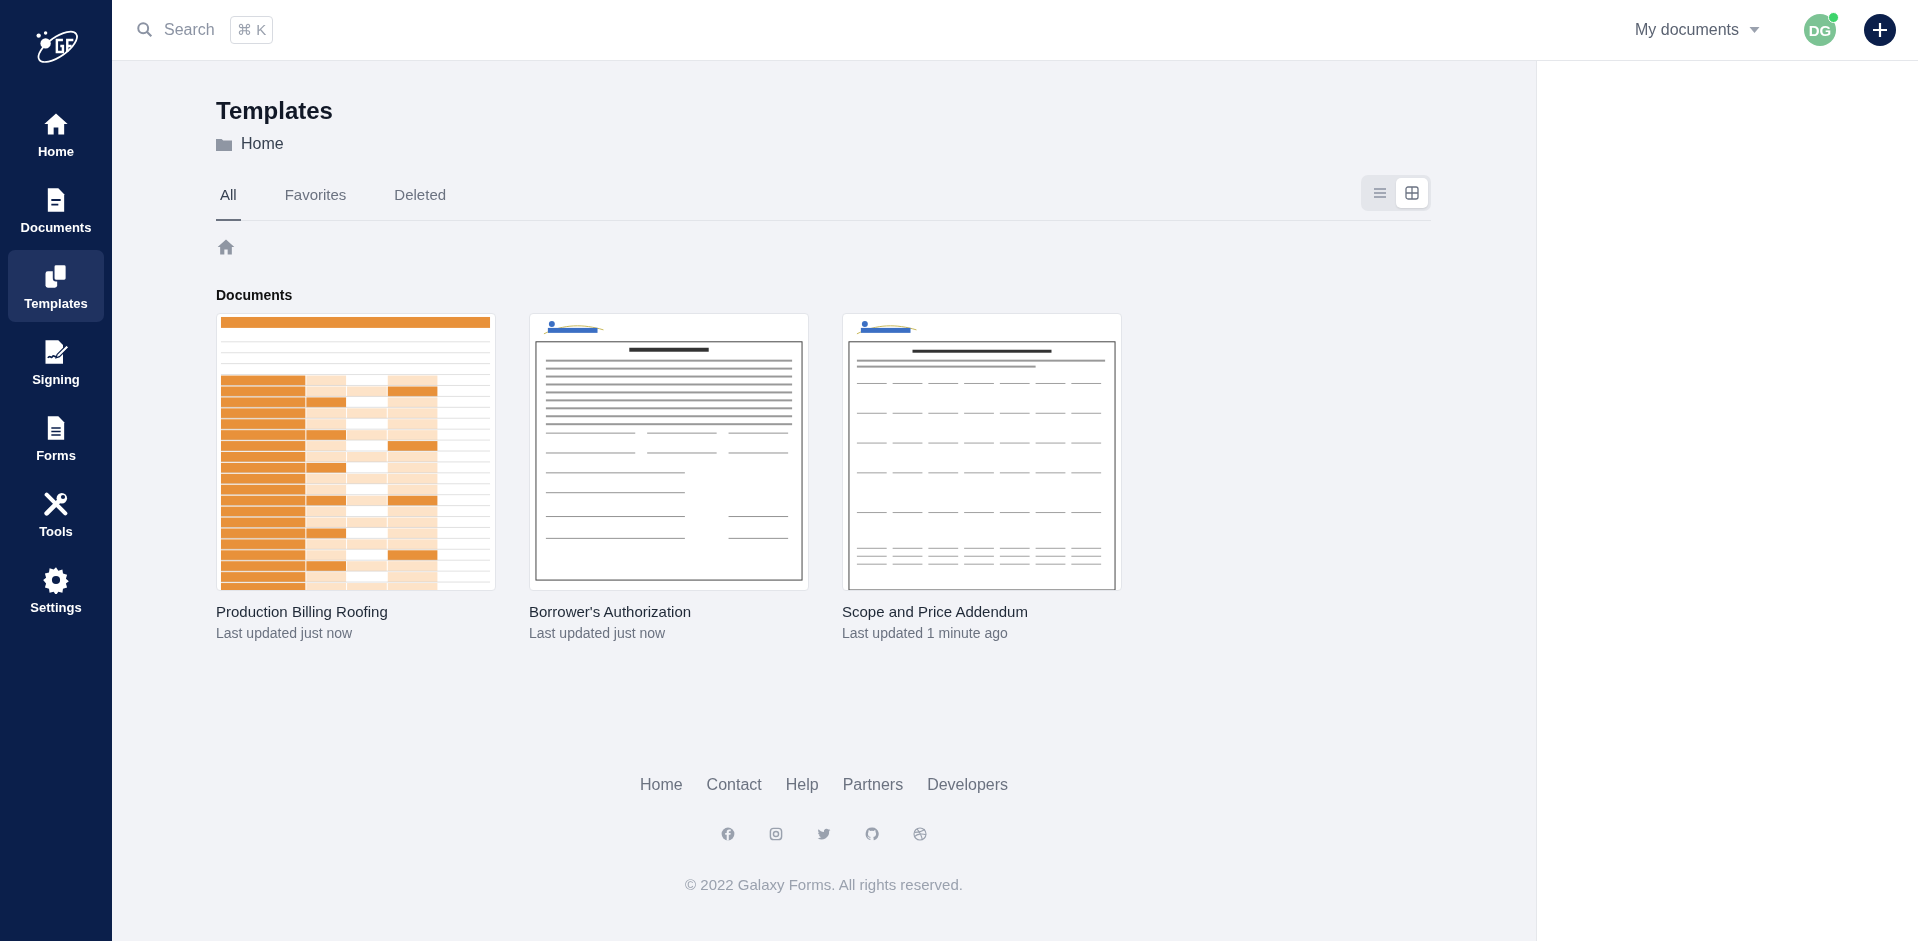 This screenshot has width=1918, height=941. I want to click on tab: Favorites, so click(315, 197).